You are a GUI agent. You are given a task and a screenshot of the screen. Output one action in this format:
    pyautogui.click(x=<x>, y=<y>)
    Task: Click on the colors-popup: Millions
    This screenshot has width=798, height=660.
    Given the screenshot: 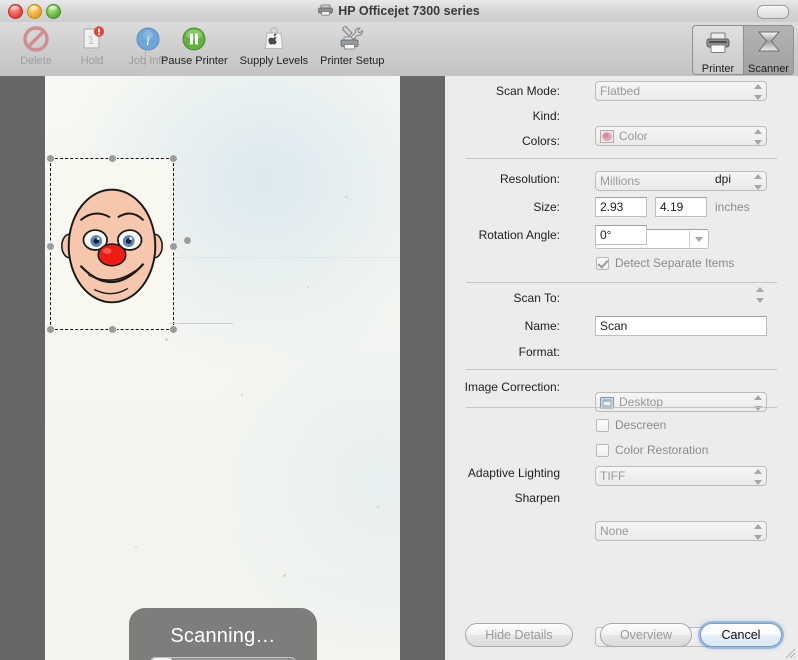 What is the action you would take?
    pyautogui.click(x=681, y=181)
    